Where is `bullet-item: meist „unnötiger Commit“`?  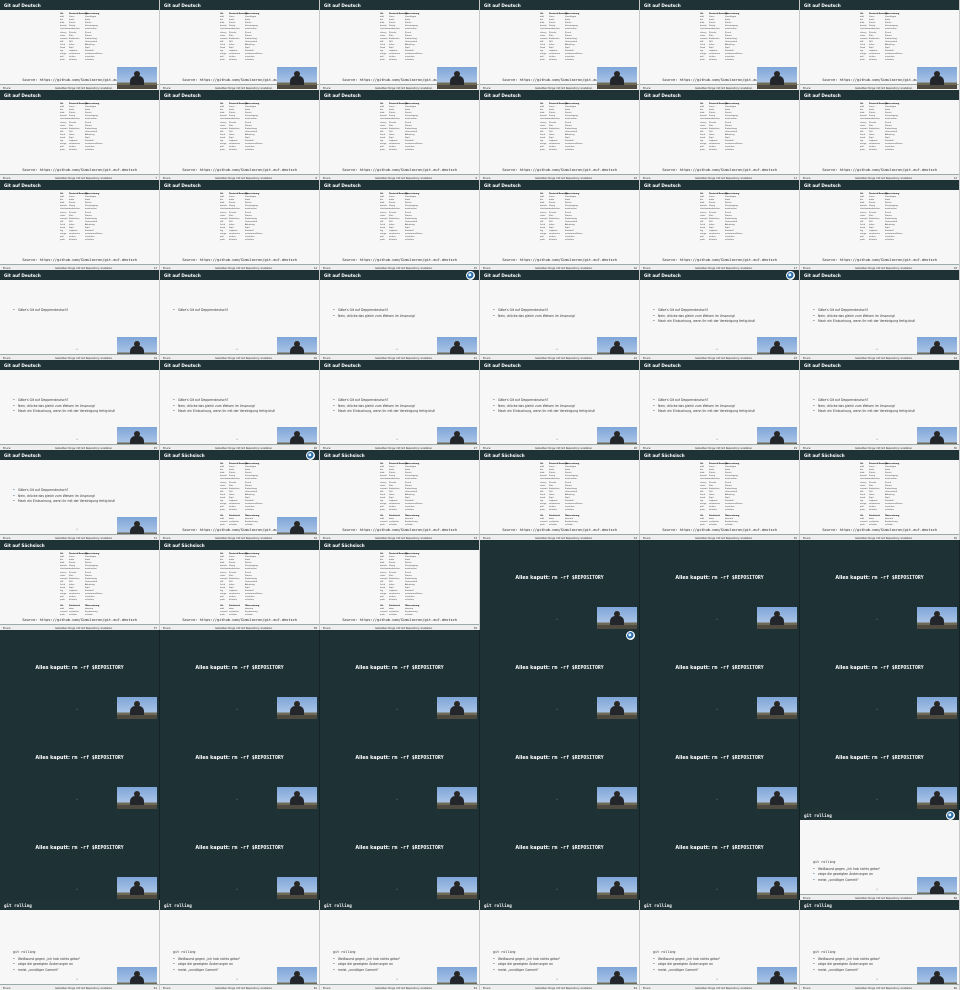 bullet-item: meist „unnötiger Commit“ is located at coordinates (366, 971).